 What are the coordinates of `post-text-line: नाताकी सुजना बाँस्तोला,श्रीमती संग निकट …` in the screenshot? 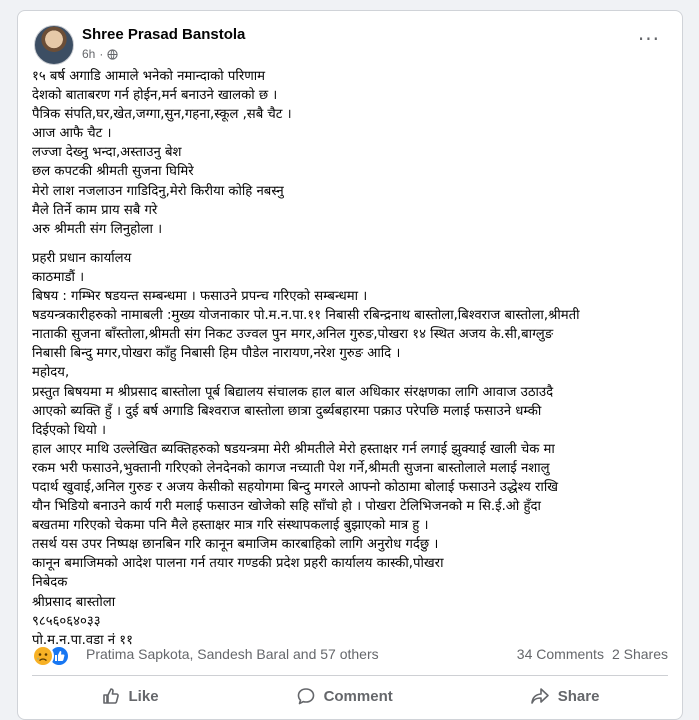 It's located at (293, 335).